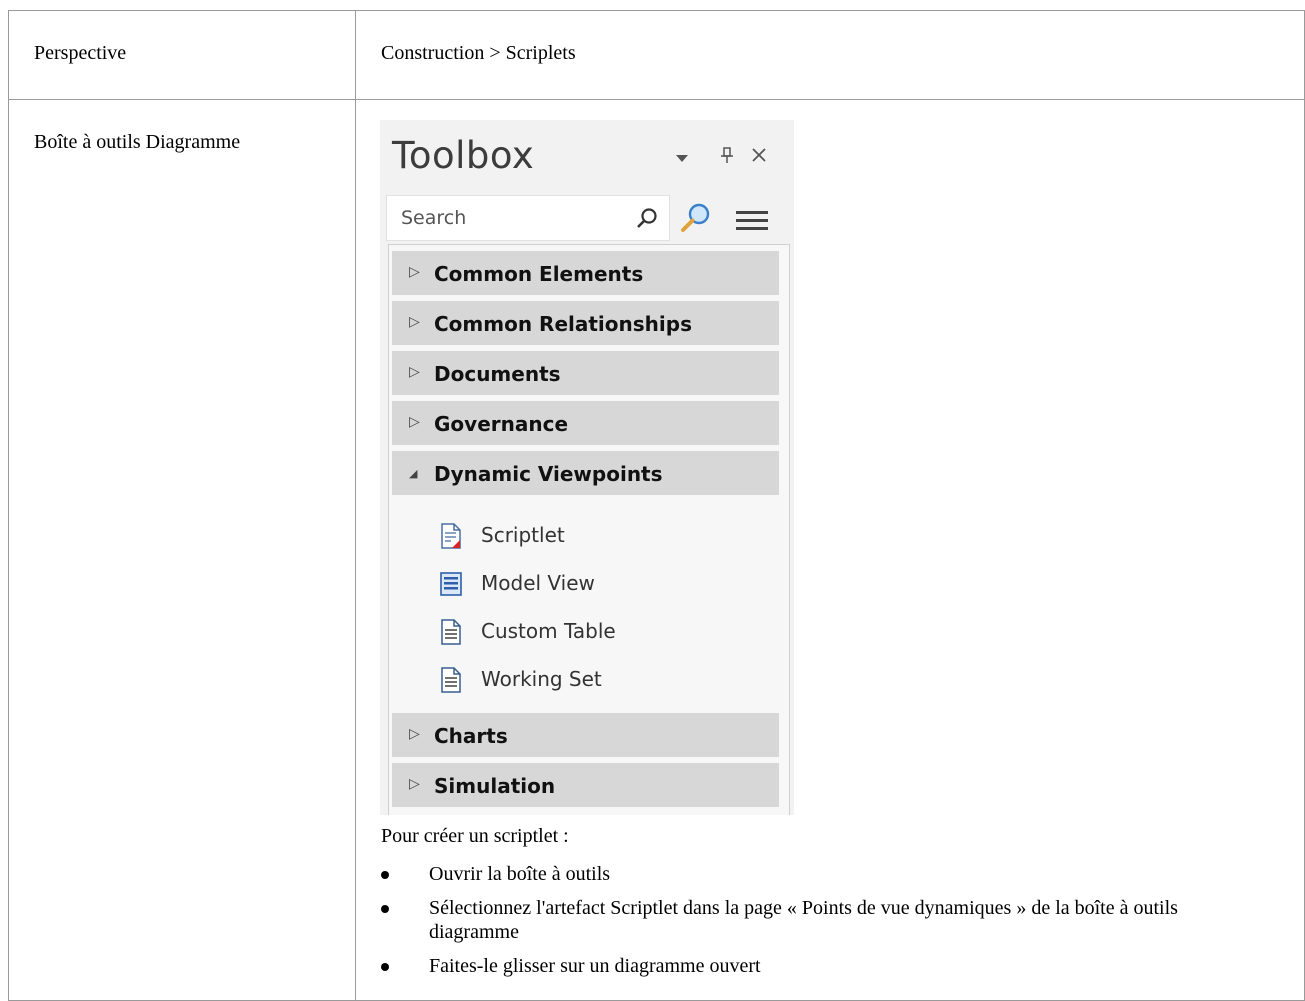  What do you see at coordinates (541, 679) in the screenshot?
I see `toolbox-item-label: Working Set` at bounding box center [541, 679].